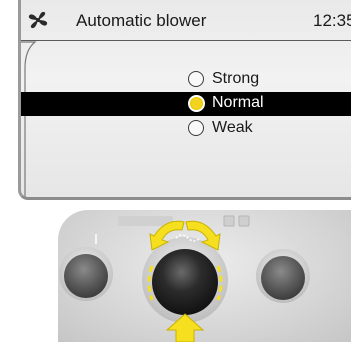 Image resolution: width=351 pixels, height=342 pixels. What do you see at coordinates (232, 127) in the screenshot?
I see `option-label-weak: Weak` at bounding box center [232, 127].